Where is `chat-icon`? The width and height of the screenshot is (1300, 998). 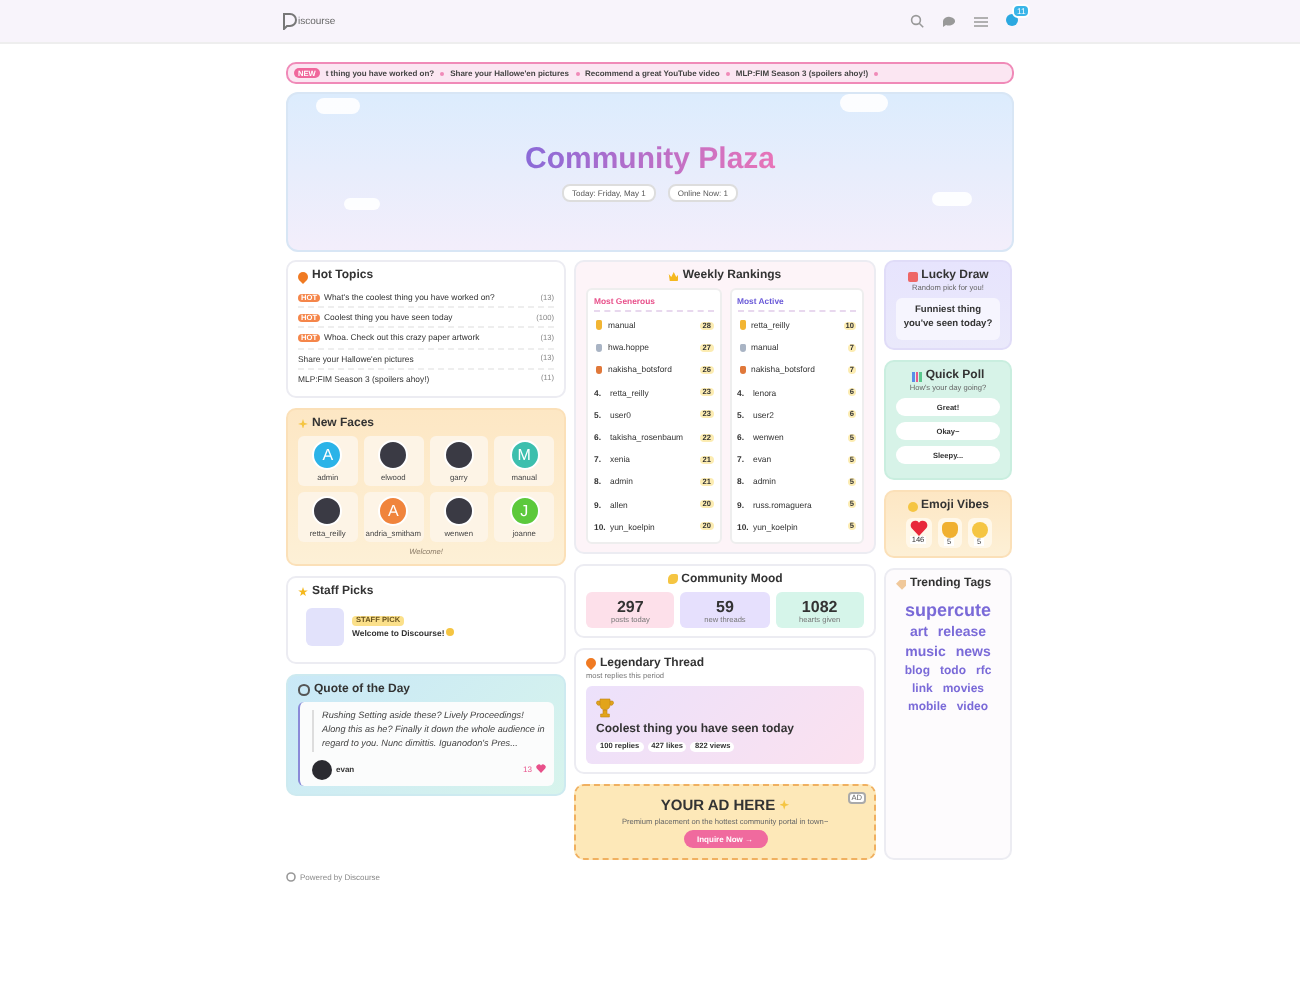 chat-icon is located at coordinates (949, 21).